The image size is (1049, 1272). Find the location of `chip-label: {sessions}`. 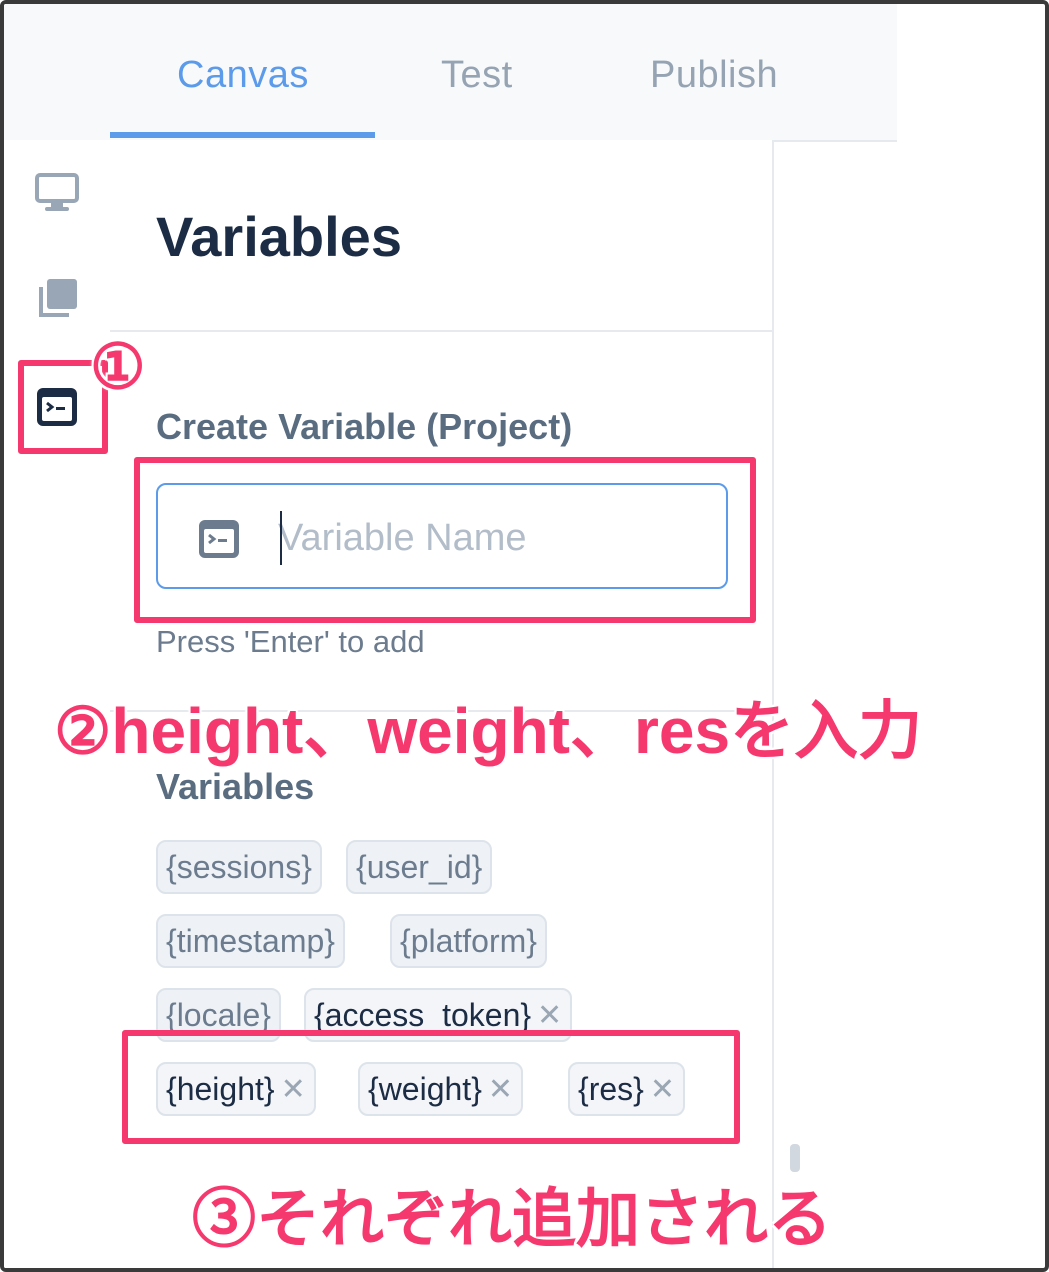

chip-label: {sessions} is located at coordinates (239, 866).